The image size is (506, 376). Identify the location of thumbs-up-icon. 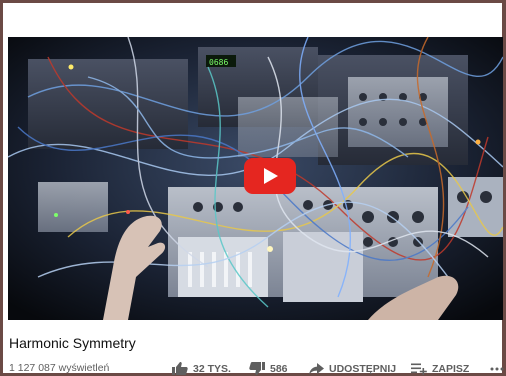
(180, 368).